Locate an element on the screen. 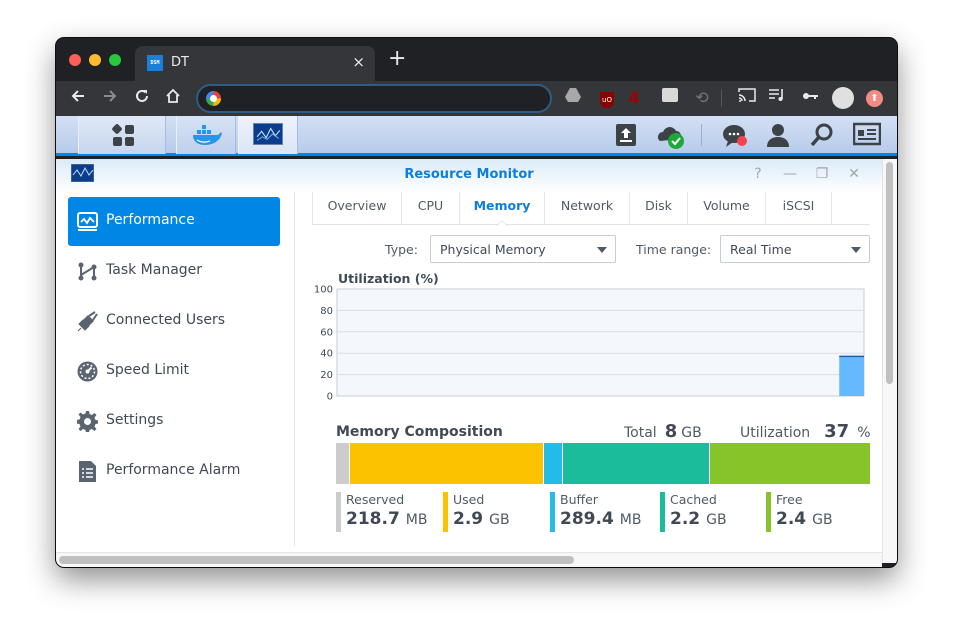  sidebar-item-connected-users: Connected Users is located at coordinates (174, 321).